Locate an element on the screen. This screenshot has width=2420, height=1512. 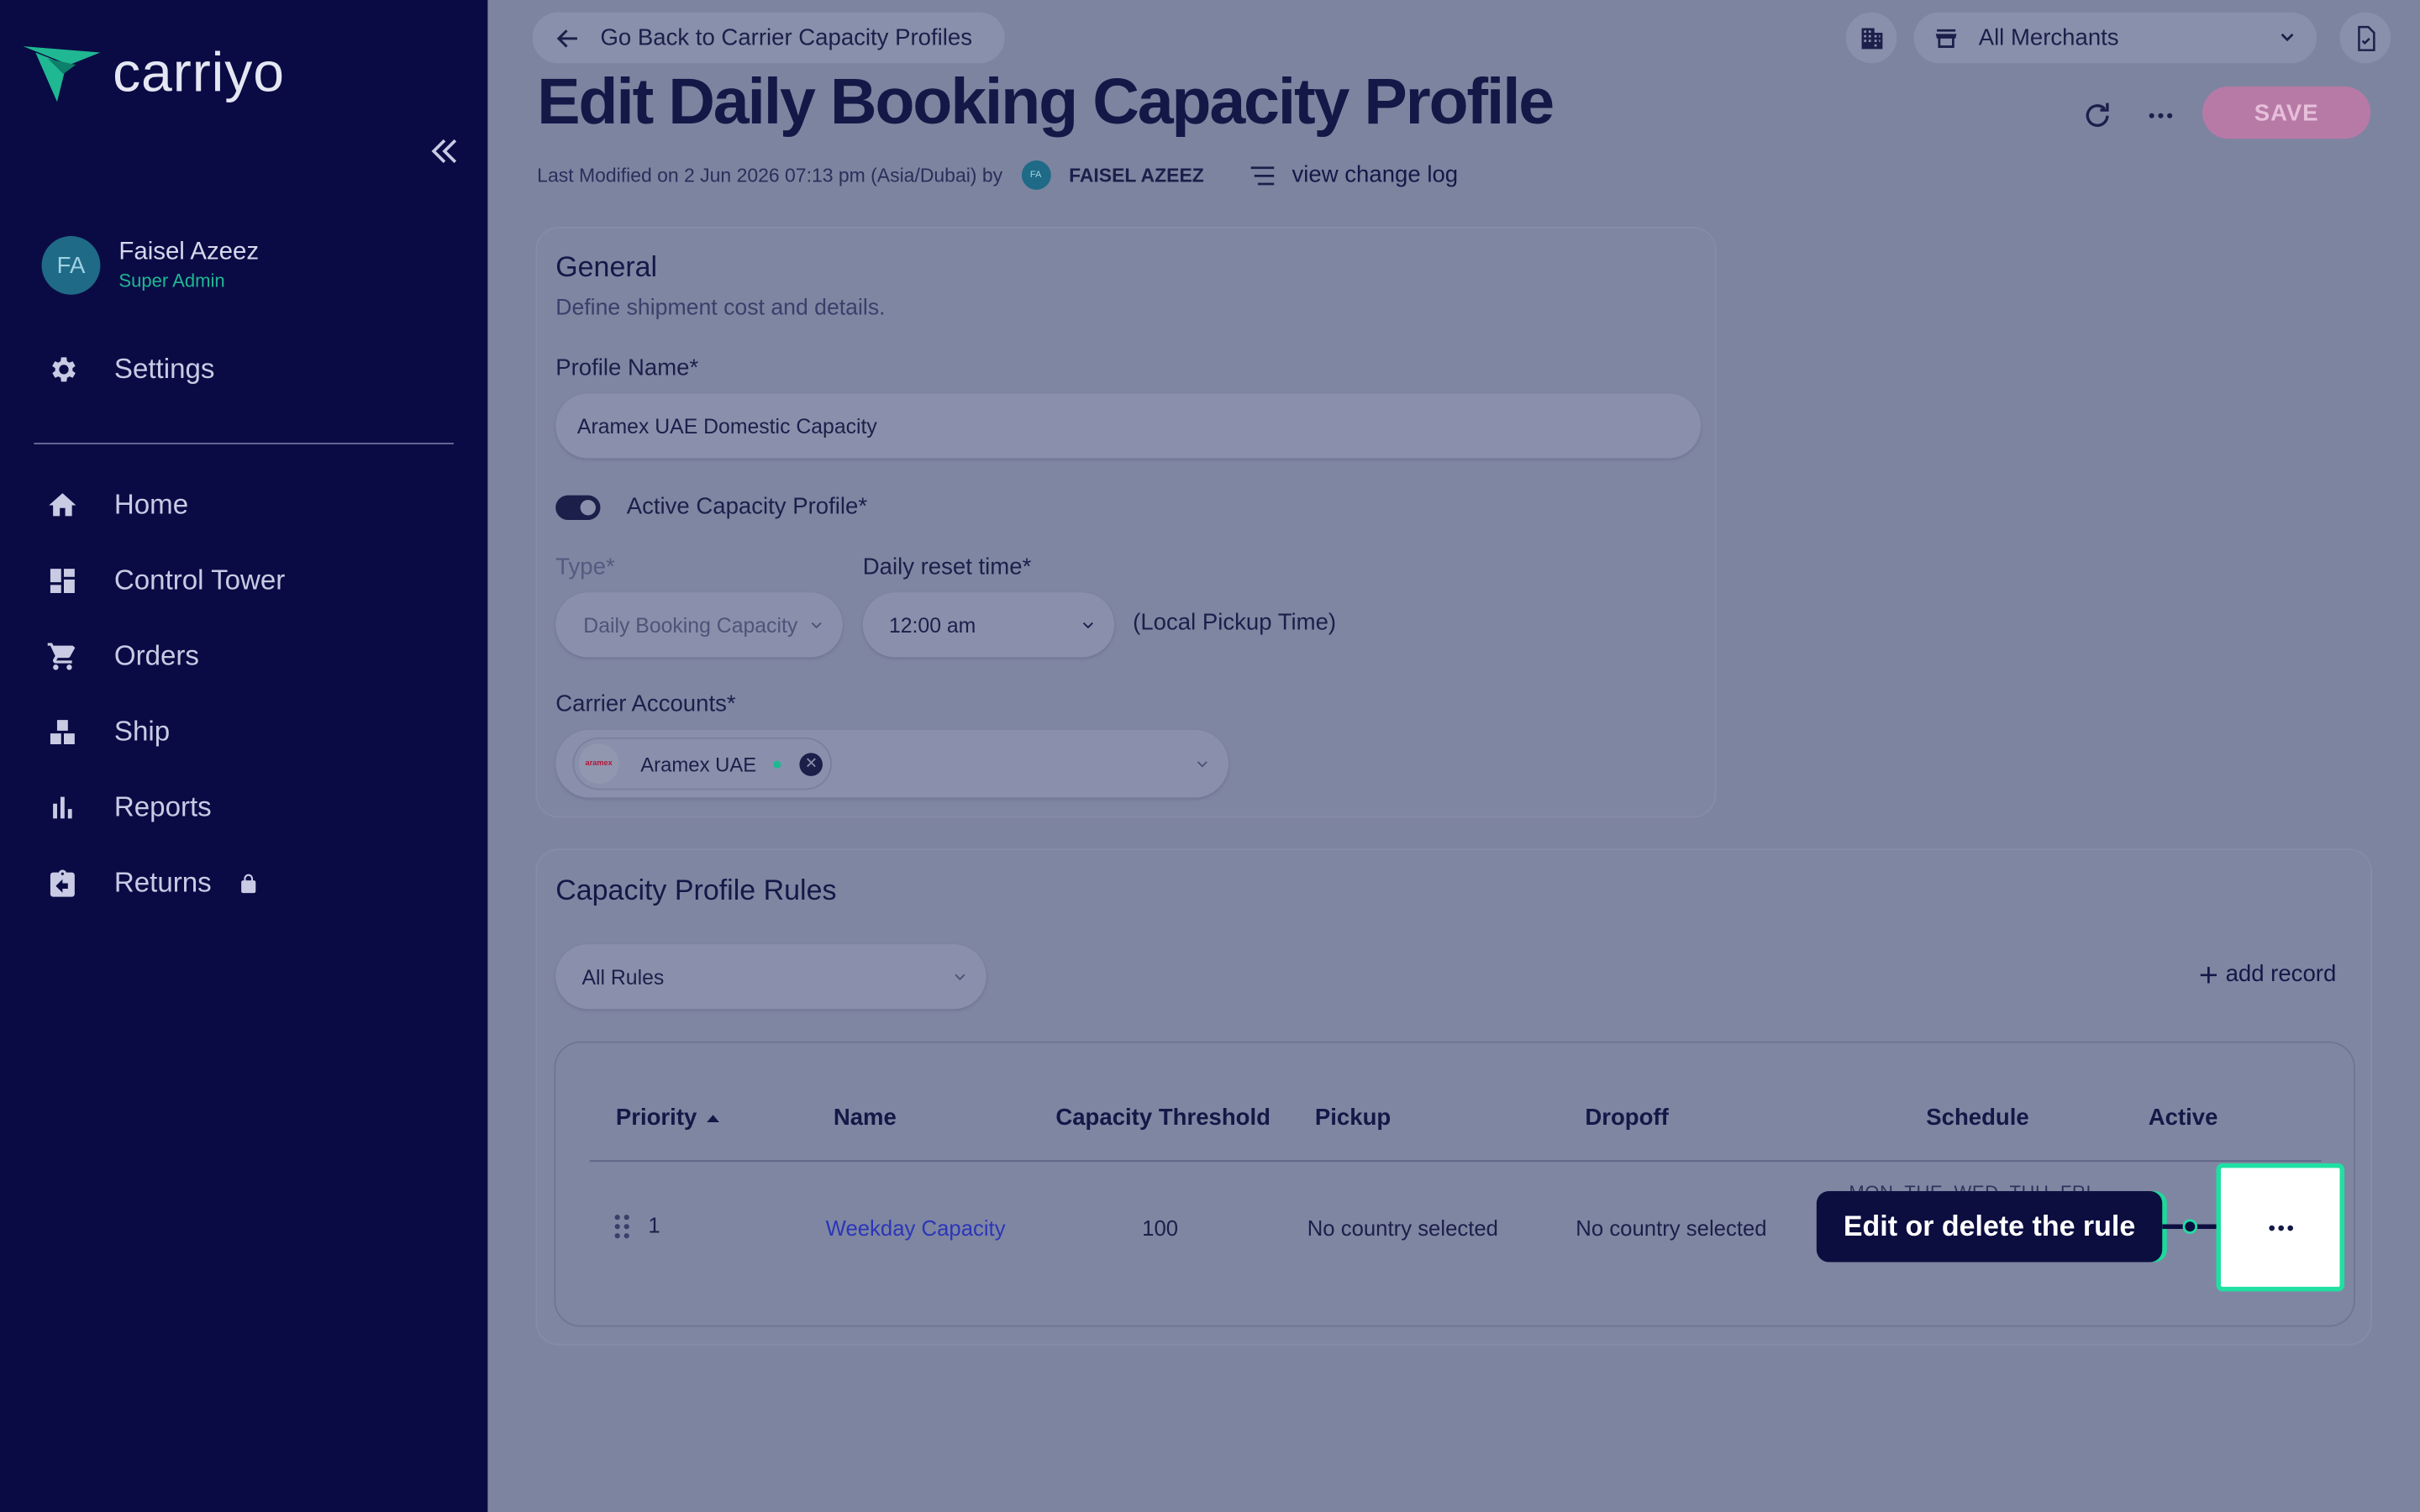
local-pickup-note: (Local Pickup Time) is located at coordinates (1235, 622).